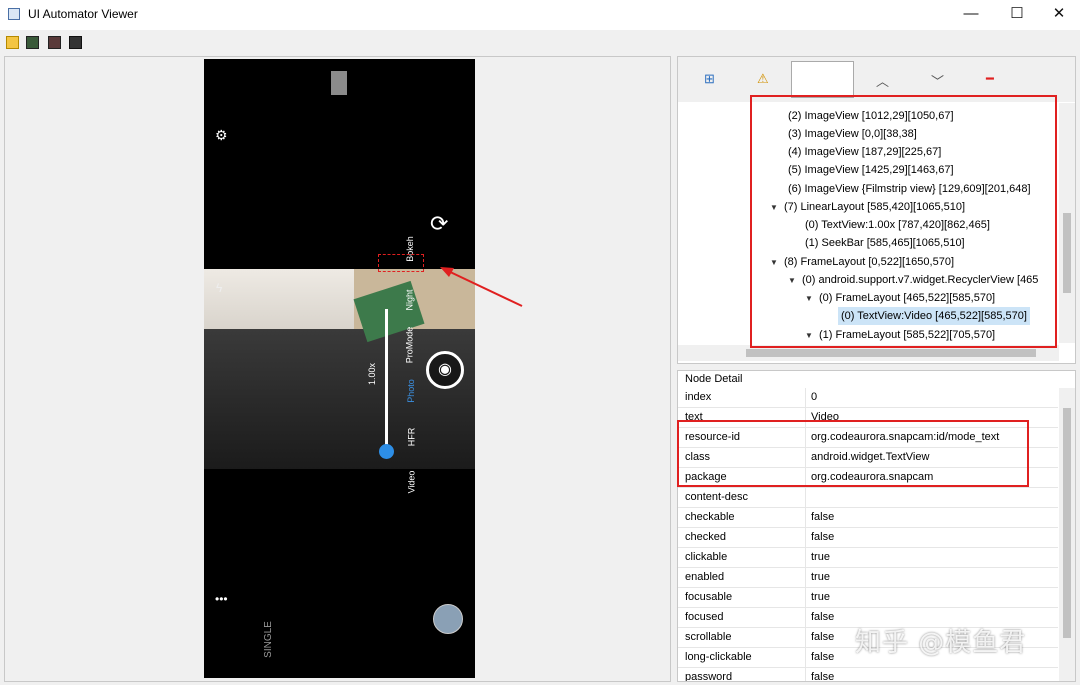  I want to click on detail-row-password: password false, so click(868, 674).